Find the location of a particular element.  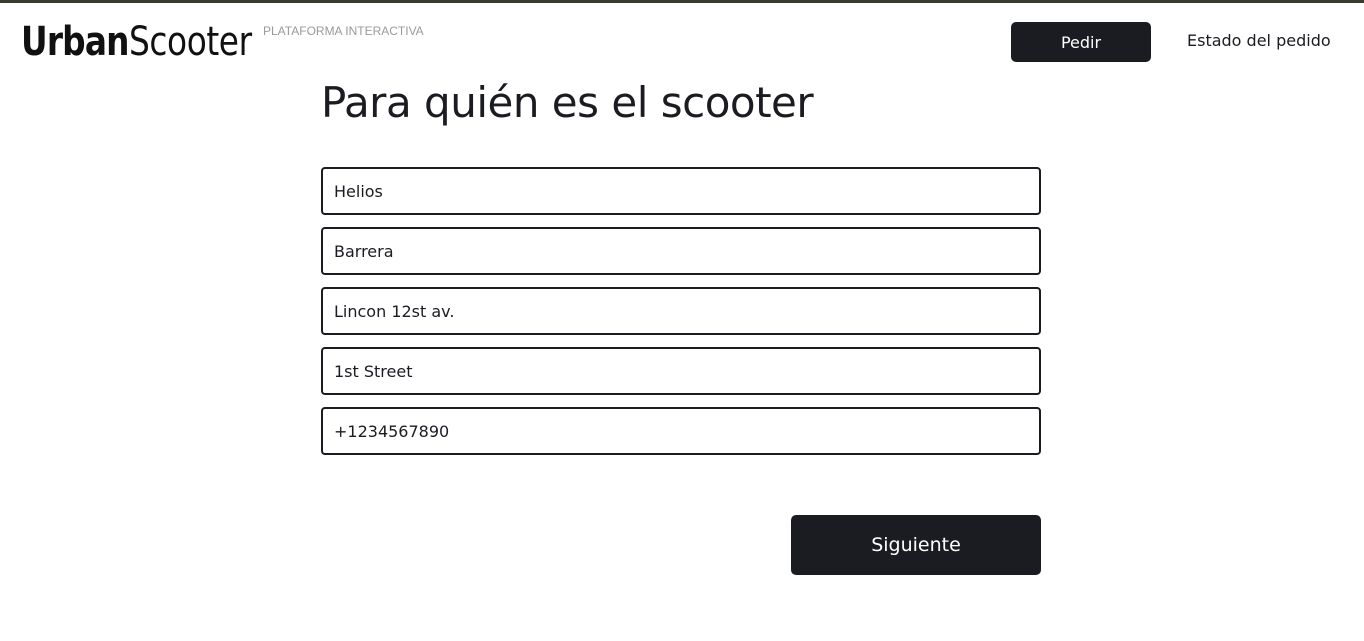

logo-tagline: PLATAFORMA INTERACTIVA is located at coordinates (343, 31).